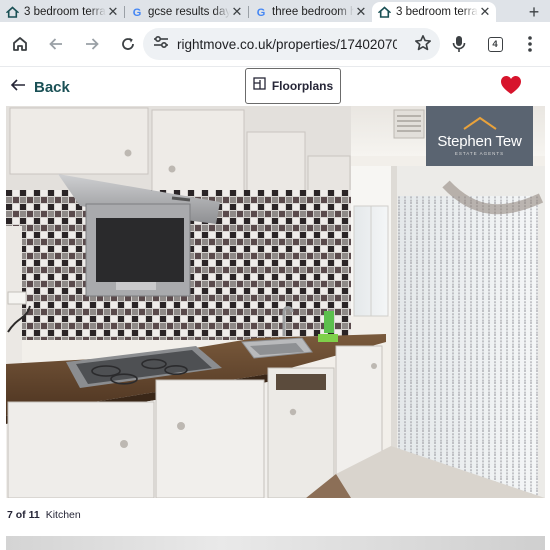 The image size is (550, 550). Describe the element at coordinates (92, 44) in the screenshot. I see `forward-arrow-icon` at that location.